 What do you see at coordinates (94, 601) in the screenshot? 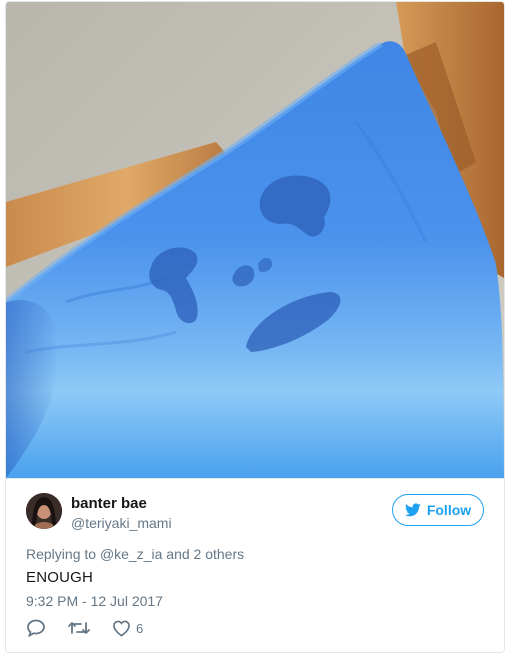
I see `timestamp: 9:32 PM - 12 Jul 2017` at bounding box center [94, 601].